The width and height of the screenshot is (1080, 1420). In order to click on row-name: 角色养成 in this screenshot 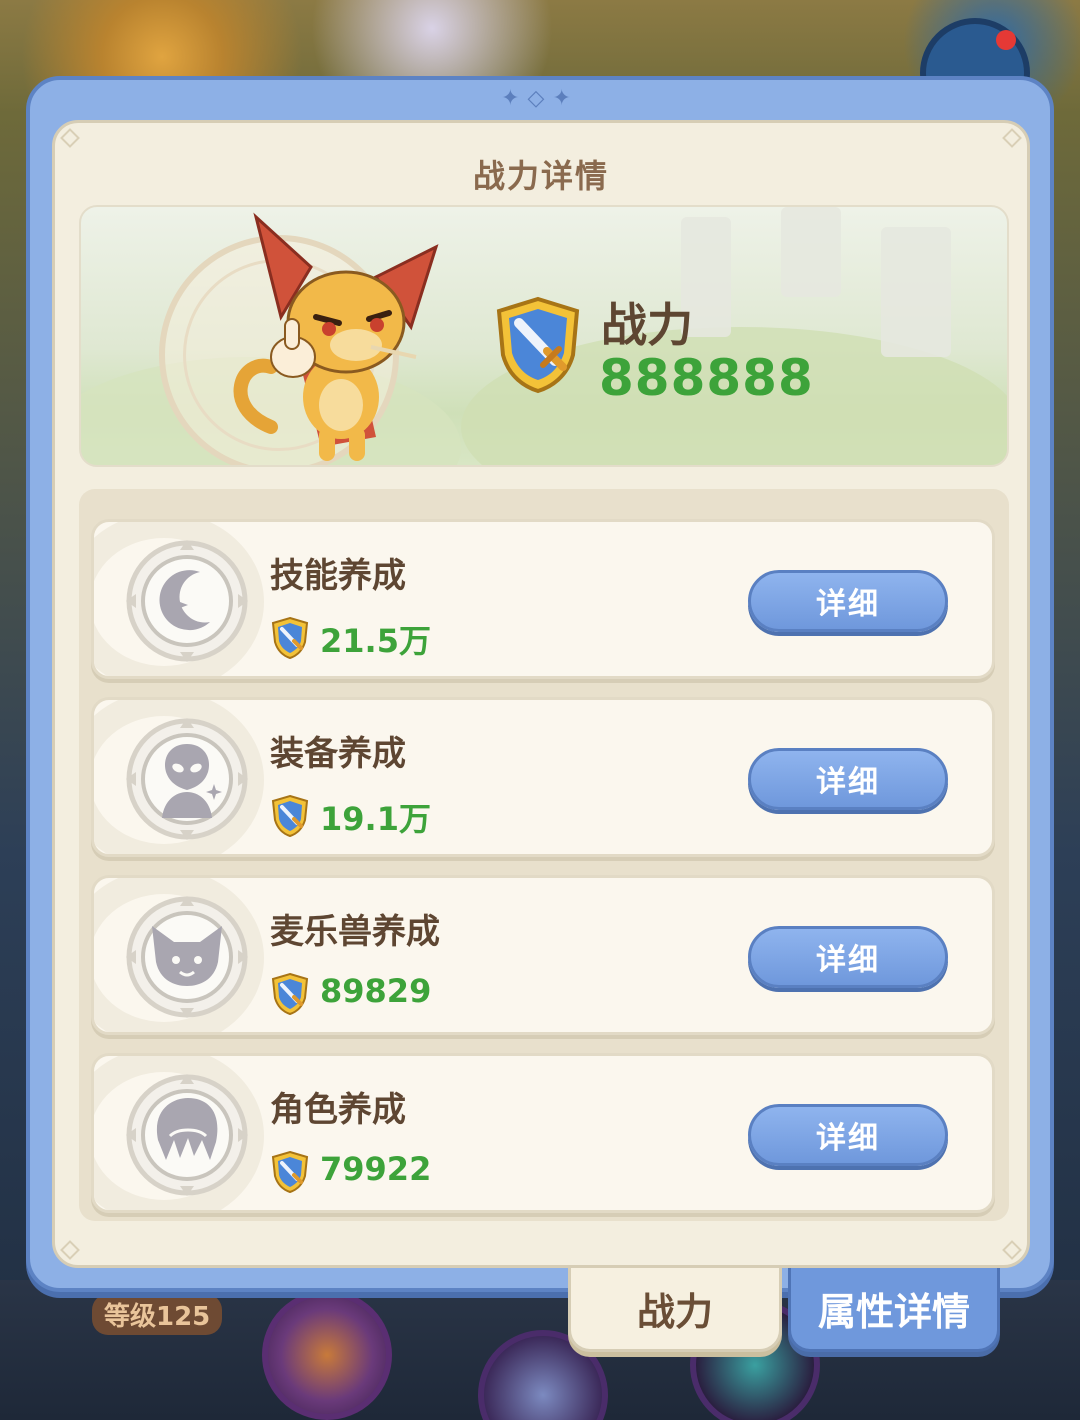, I will do `click(338, 1110)`.